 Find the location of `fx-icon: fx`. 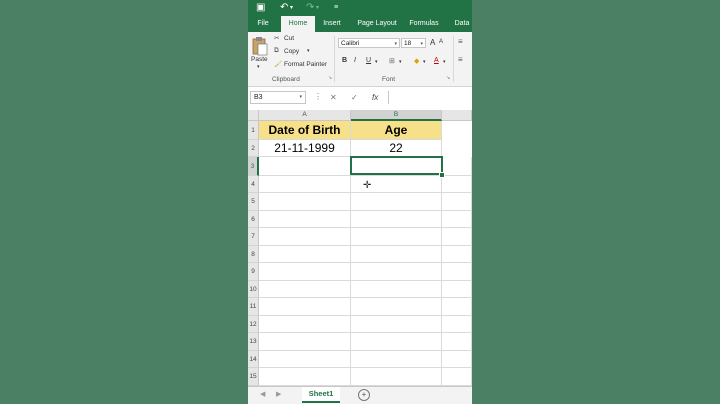

fx-icon: fx is located at coordinates (375, 97).